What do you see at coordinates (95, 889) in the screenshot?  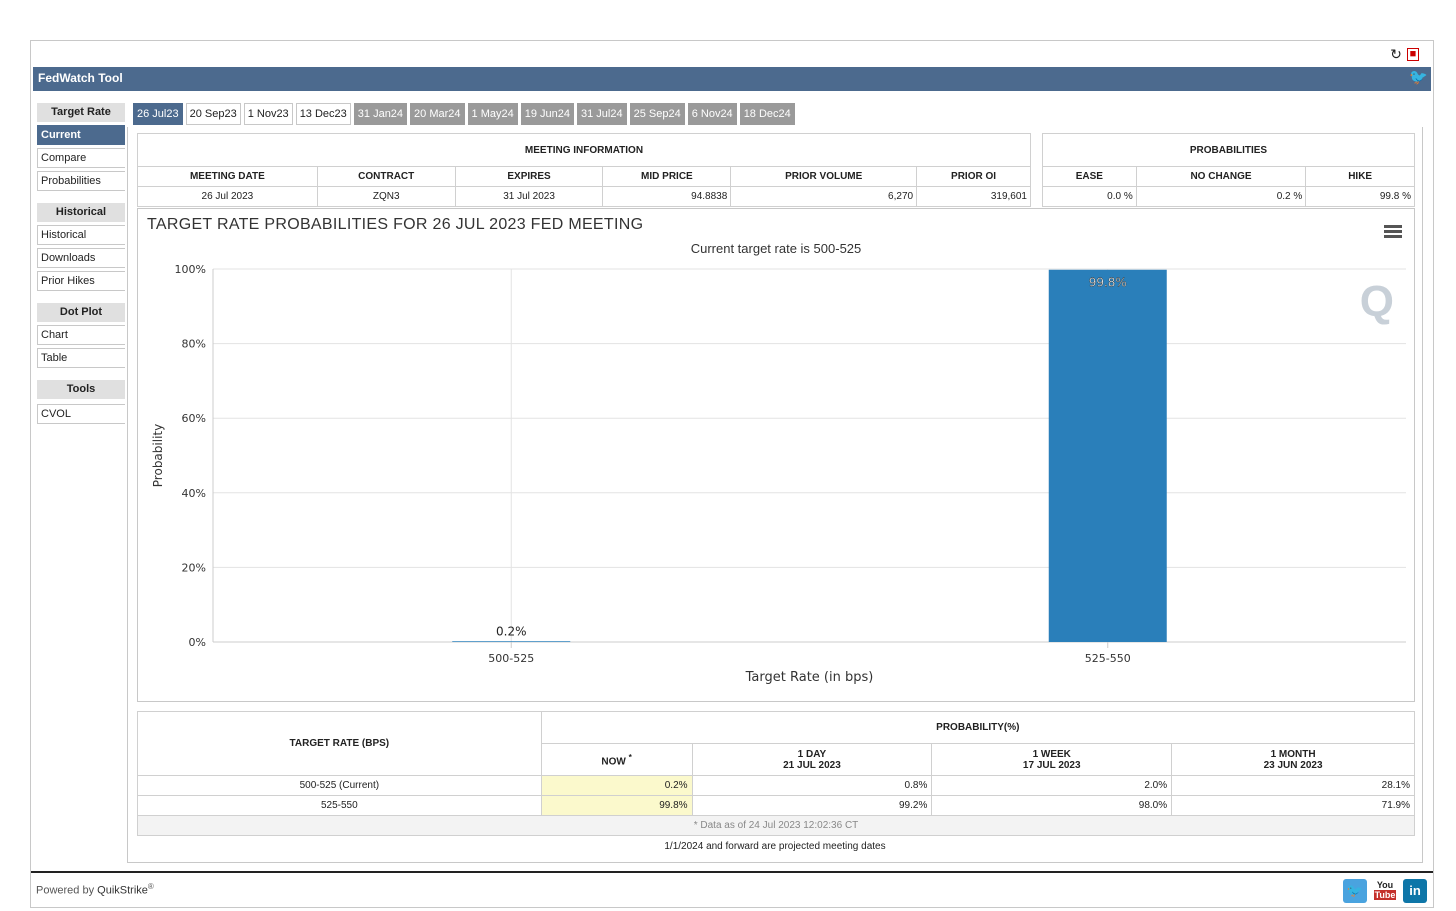 I see `powered-by: Powered by QuikStrike®` at bounding box center [95, 889].